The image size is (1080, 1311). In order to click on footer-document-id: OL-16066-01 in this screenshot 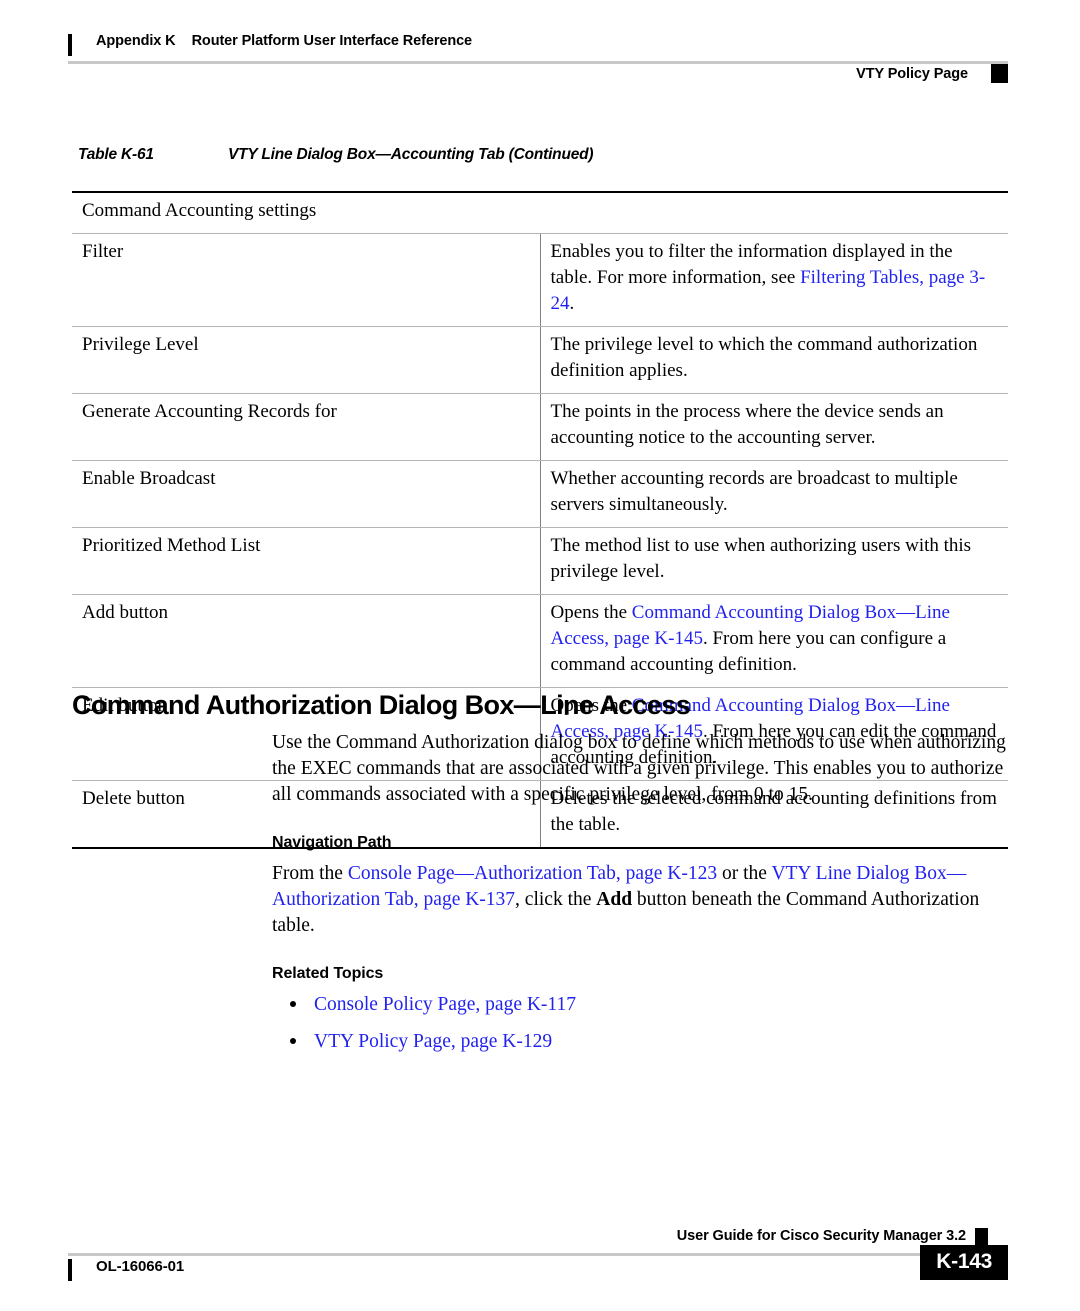, I will do `click(140, 1266)`.